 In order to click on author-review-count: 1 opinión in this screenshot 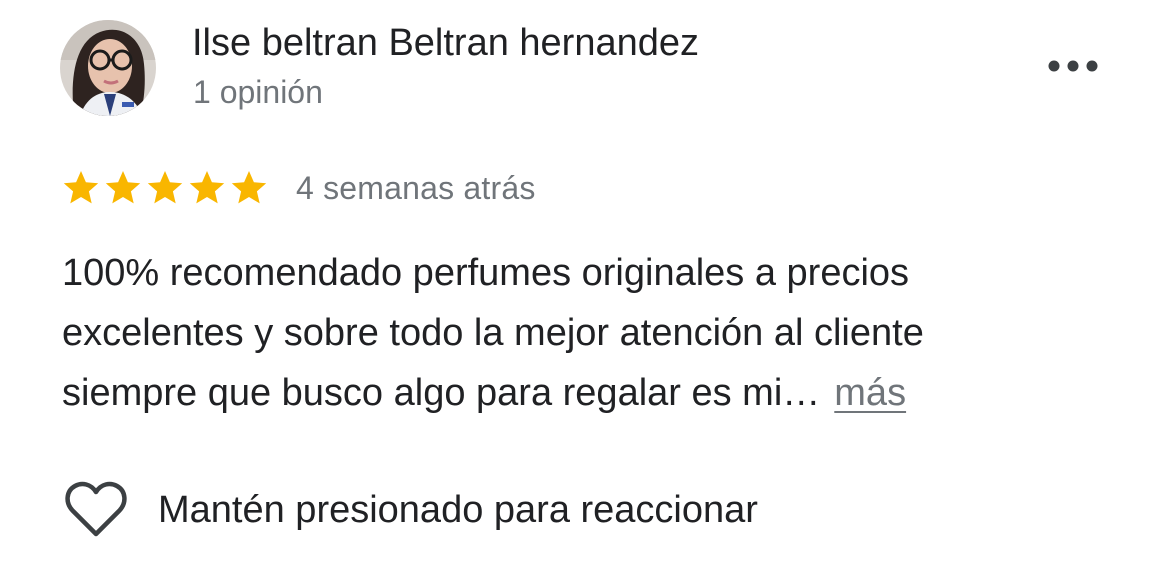, I will do `click(258, 92)`.